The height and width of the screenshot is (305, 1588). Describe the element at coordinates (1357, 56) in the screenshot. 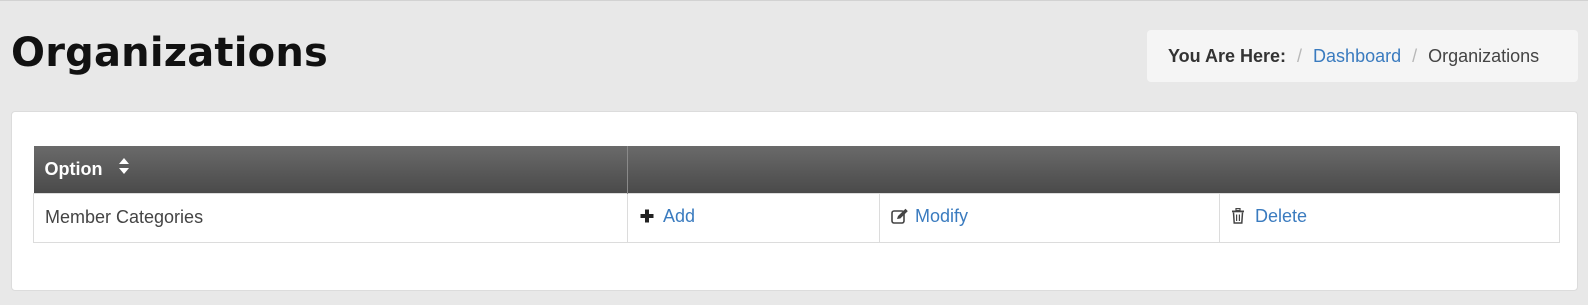

I see `breadcrumb-dashboard-link: Dashboard` at that location.